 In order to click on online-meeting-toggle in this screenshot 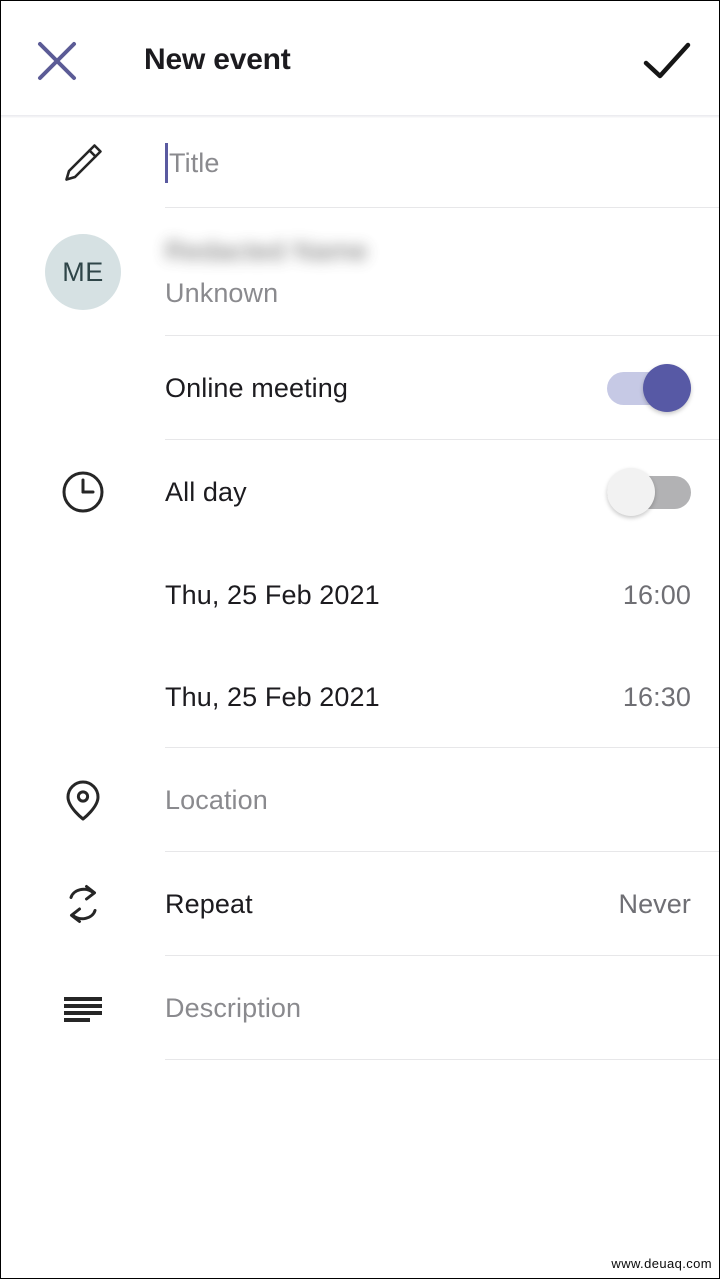, I will do `click(649, 388)`.